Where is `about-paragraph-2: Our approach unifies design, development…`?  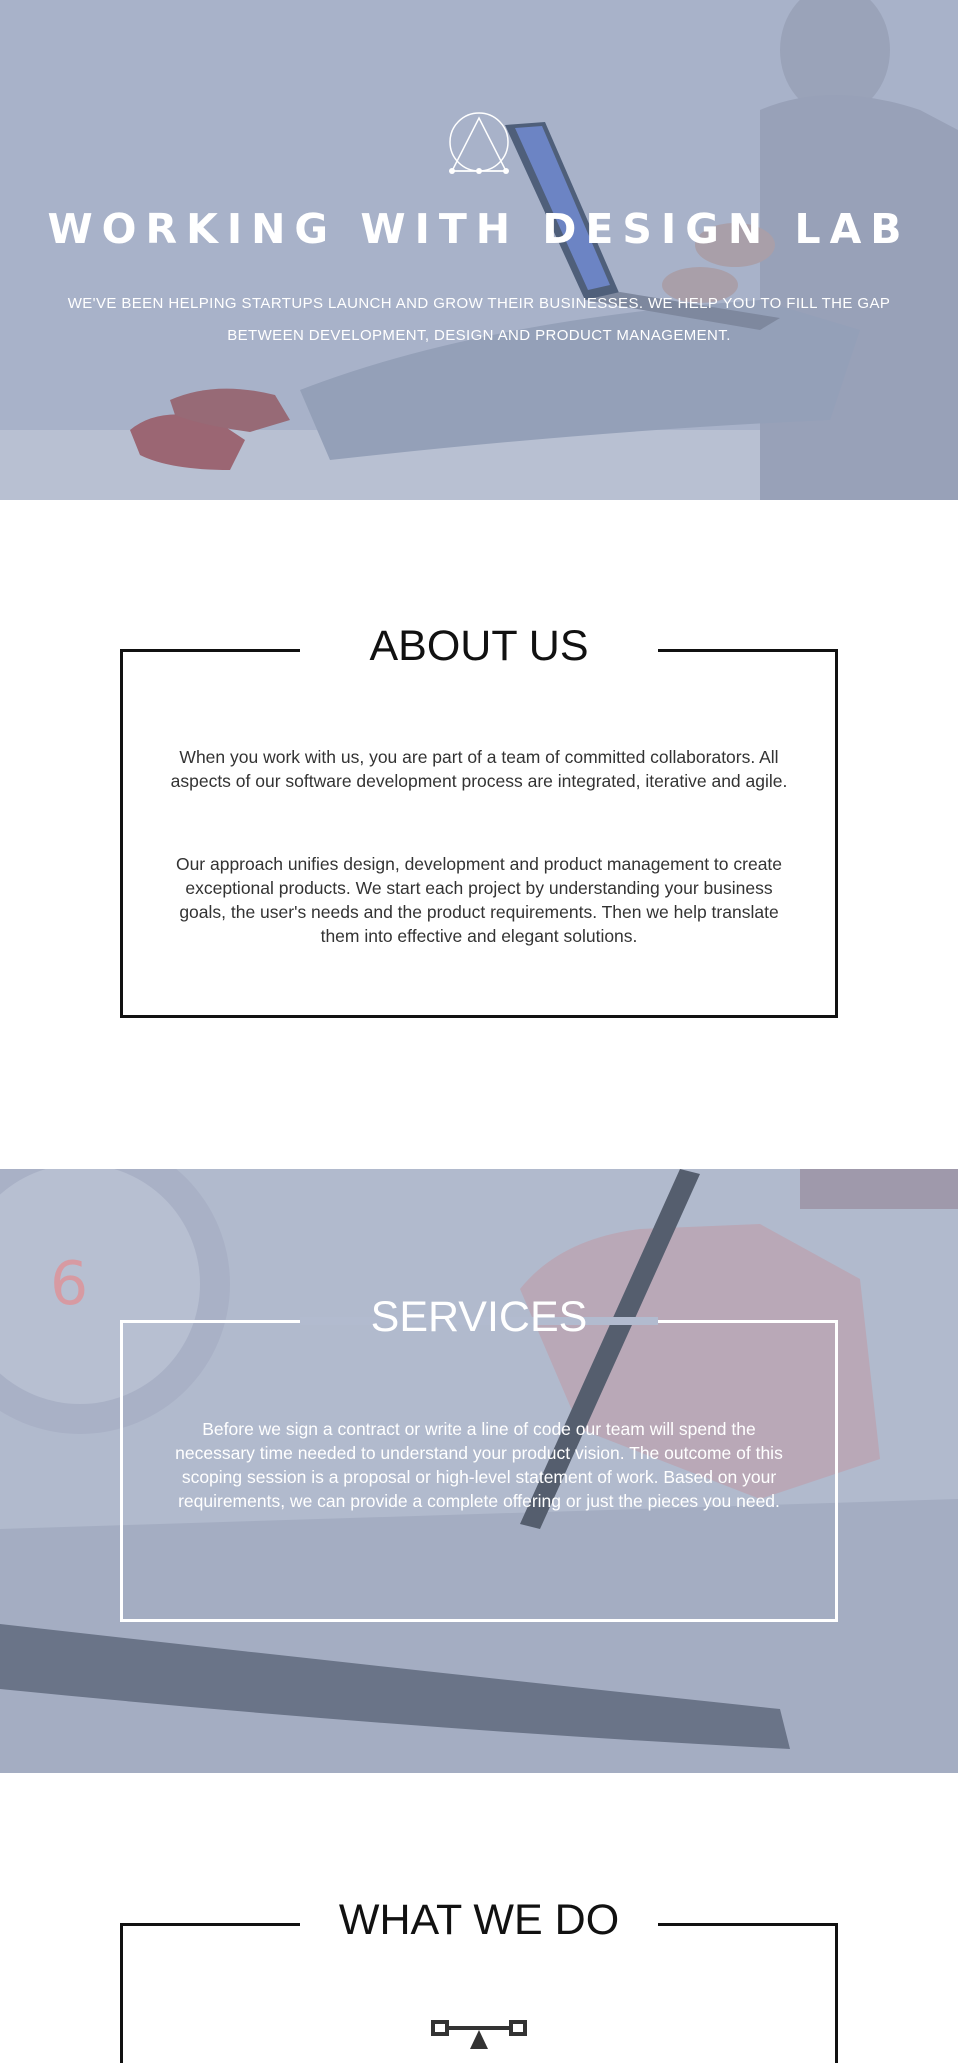
about-paragraph-2: Our approach unifies design, development… is located at coordinates (479, 900).